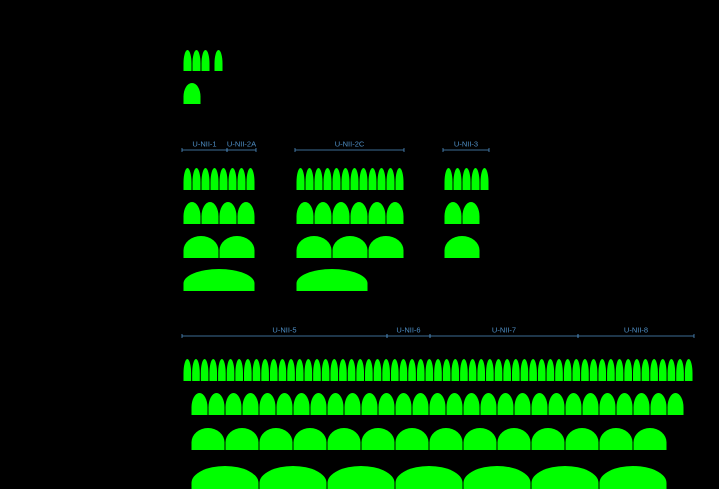 The image size is (719, 489). I want to click on band-label: U-NII-5, so click(284, 330).